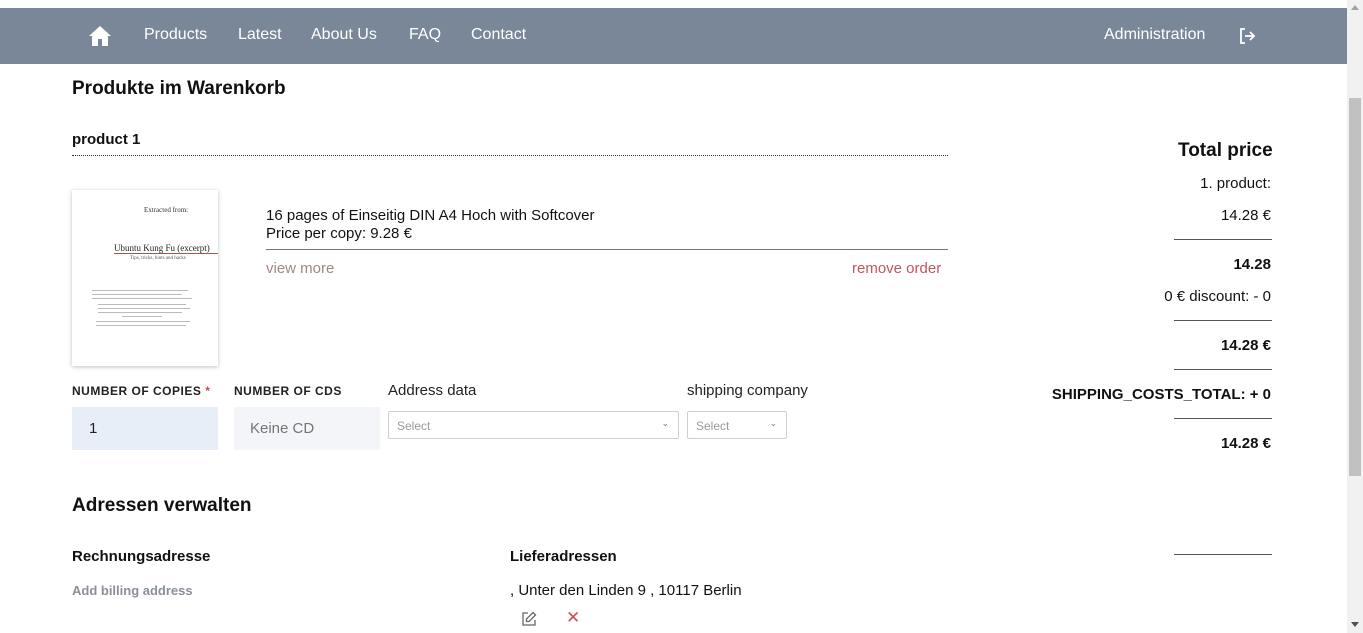 This screenshot has width=1363, height=633. What do you see at coordinates (1161, 394) in the screenshot?
I see `total-shipping: SHIPPING_COSTS_TOTAL: + 0` at bounding box center [1161, 394].